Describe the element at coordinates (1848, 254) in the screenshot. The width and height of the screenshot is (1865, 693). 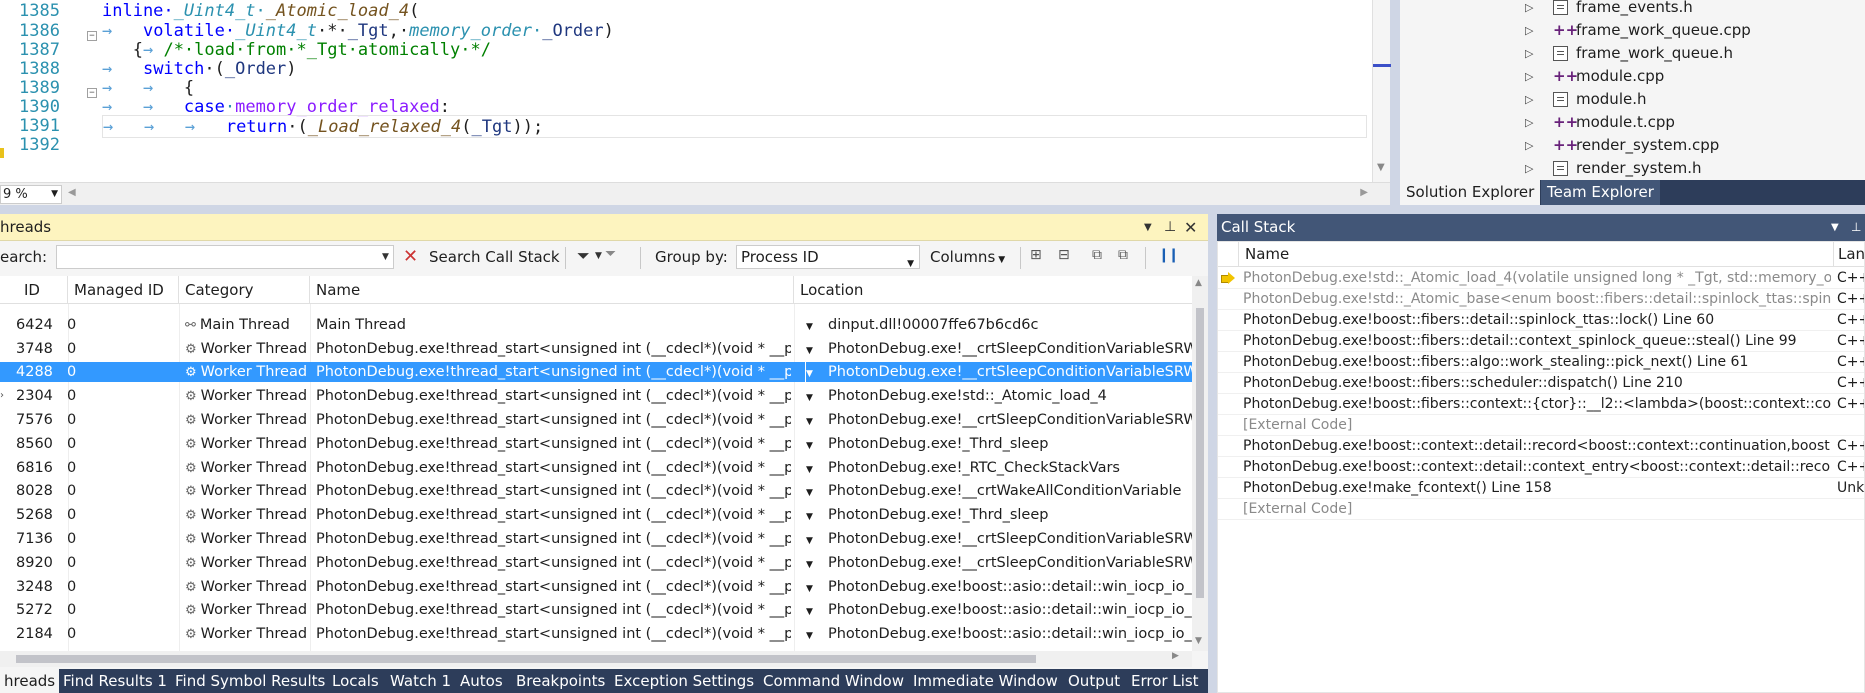
I see `column-header-language: Lang` at that location.